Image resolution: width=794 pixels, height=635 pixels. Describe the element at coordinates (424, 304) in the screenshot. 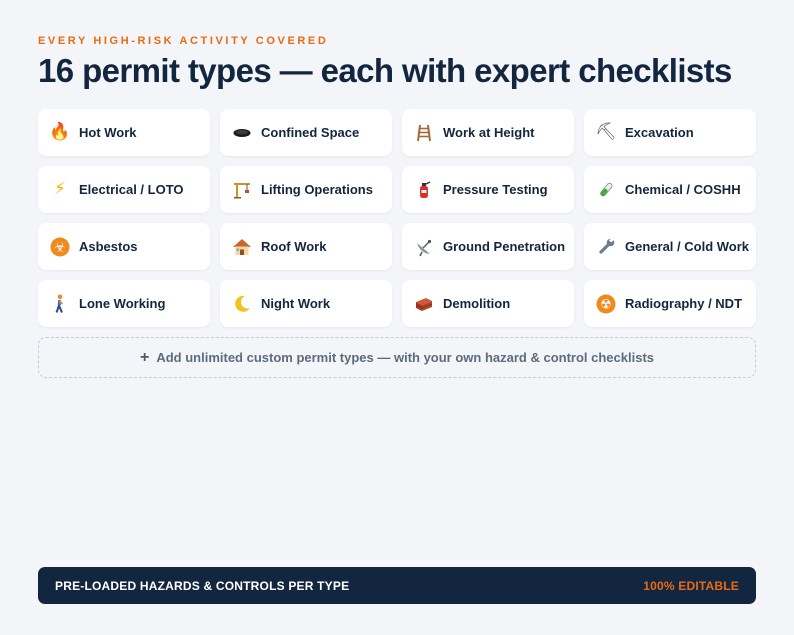

I see `bricks-icon` at that location.